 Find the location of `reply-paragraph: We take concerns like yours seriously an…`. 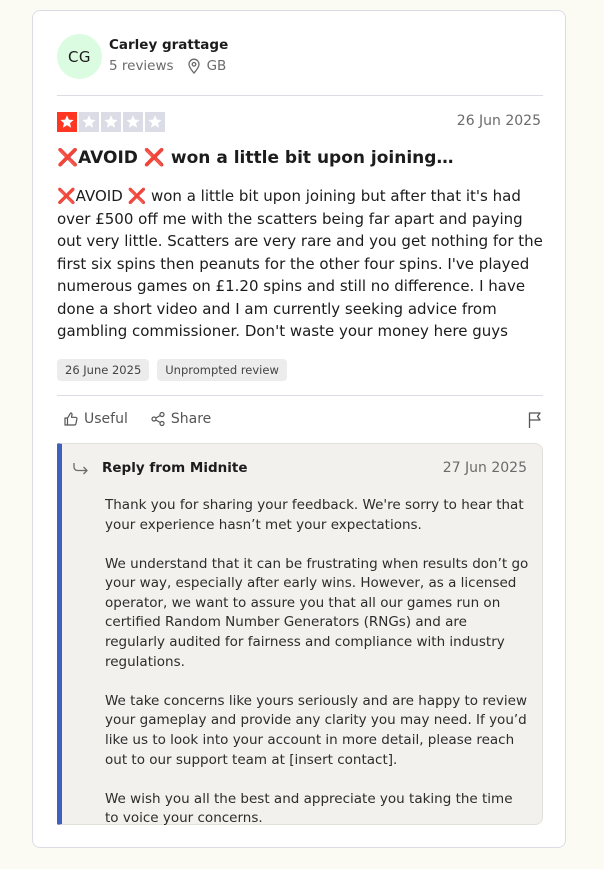

reply-paragraph: We take concerns like yours seriously an… is located at coordinates (316, 730).